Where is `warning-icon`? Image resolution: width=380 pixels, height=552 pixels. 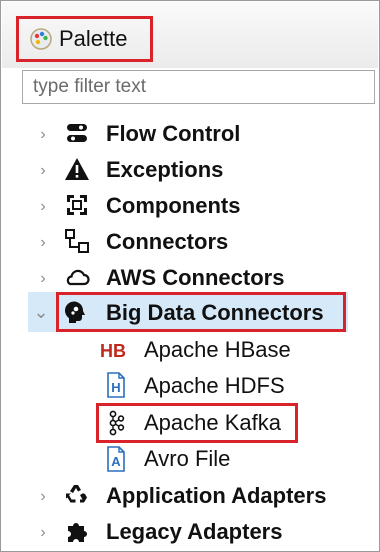
warning-icon is located at coordinates (77, 169).